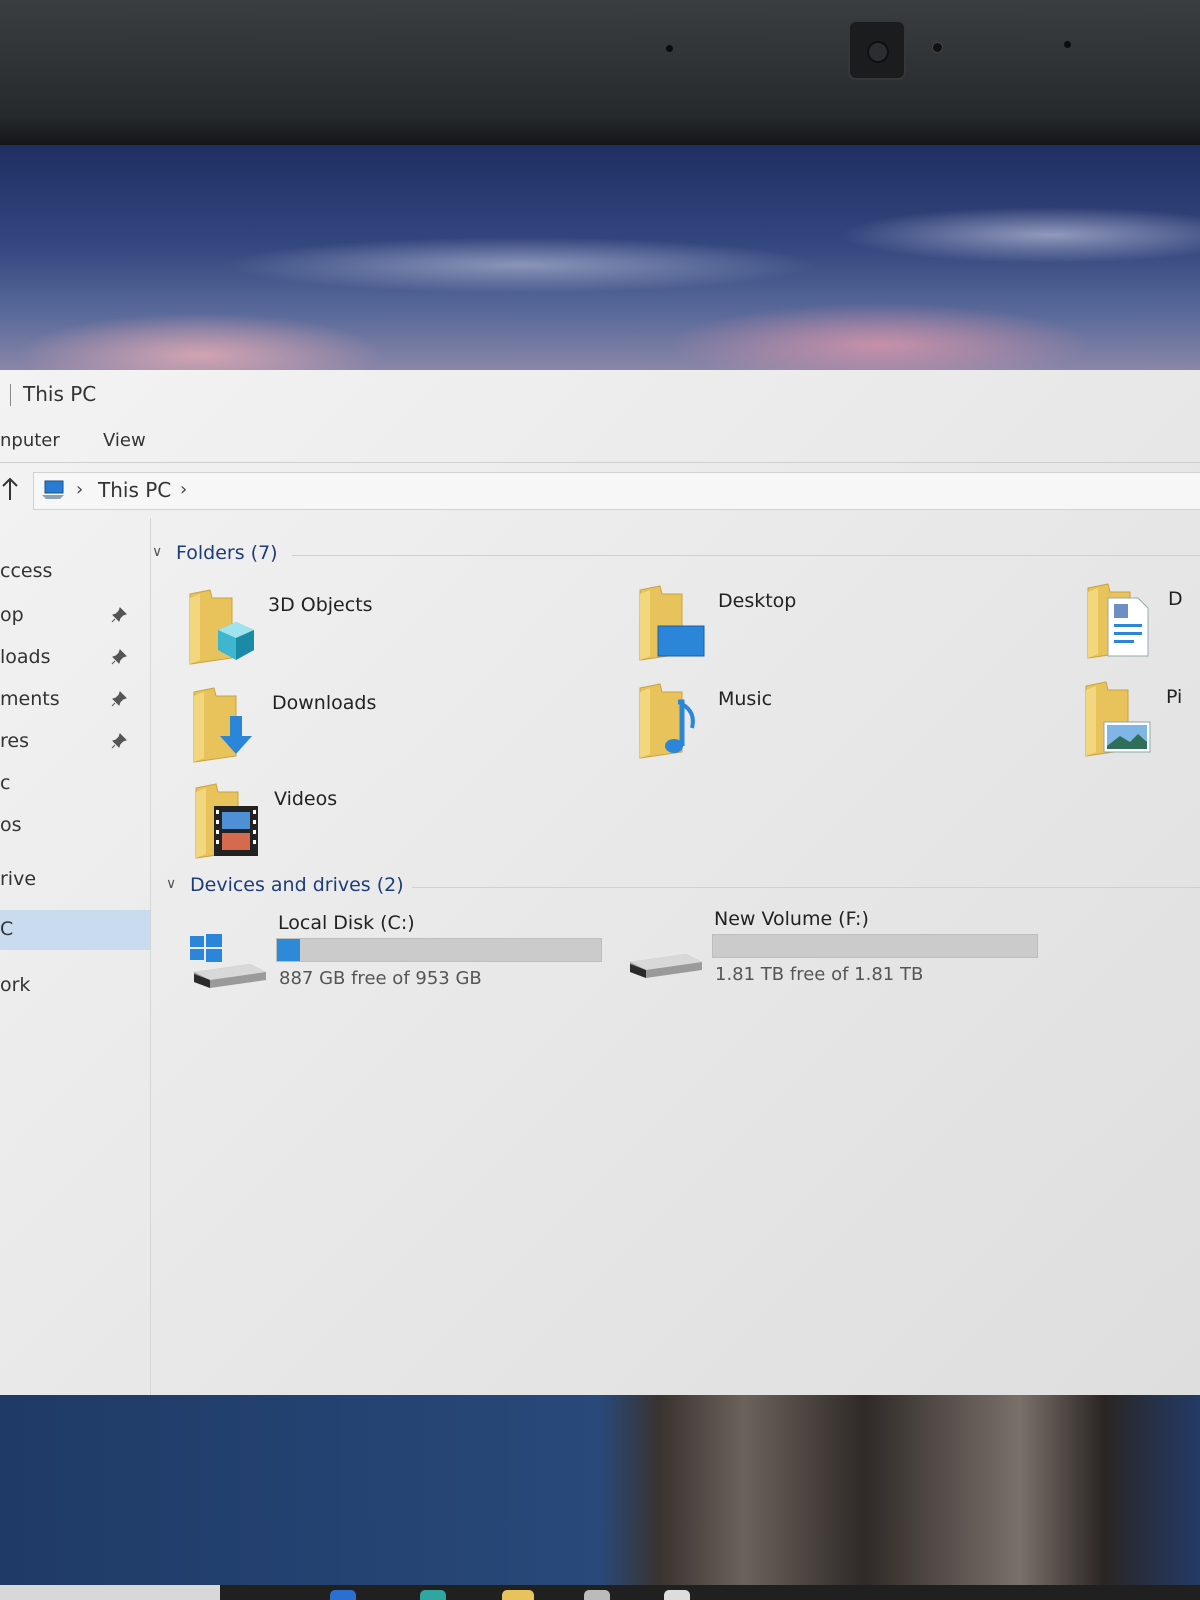  What do you see at coordinates (600, 440) in the screenshot?
I see `ribbon-tabs: nputer View` at bounding box center [600, 440].